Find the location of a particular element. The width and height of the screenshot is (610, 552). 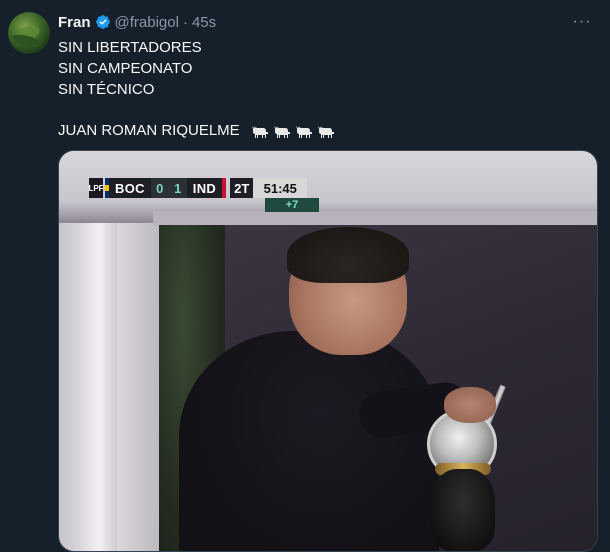

league-badge-text: LPF is located at coordinates (96, 188).